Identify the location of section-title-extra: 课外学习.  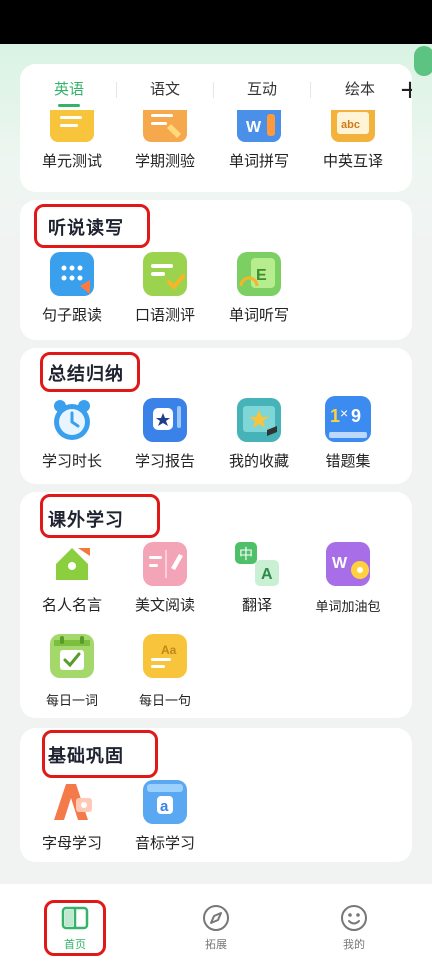
(86, 520).